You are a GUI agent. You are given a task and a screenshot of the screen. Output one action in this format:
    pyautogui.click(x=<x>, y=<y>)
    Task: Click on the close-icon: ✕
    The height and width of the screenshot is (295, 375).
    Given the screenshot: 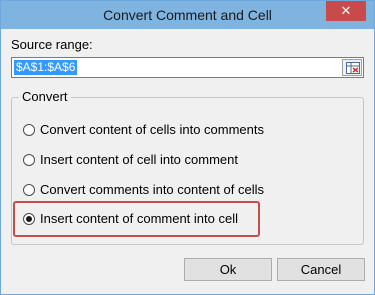 What is the action you would take?
    pyautogui.click(x=346, y=10)
    